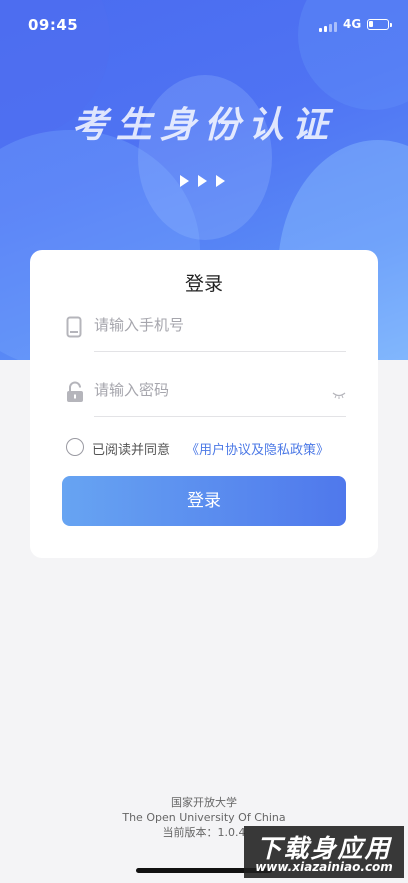  What do you see at coordinates (131, 450) in the screenshot?
I see `agree-text: 已阅读并同意` at bounding box center [131, 450].